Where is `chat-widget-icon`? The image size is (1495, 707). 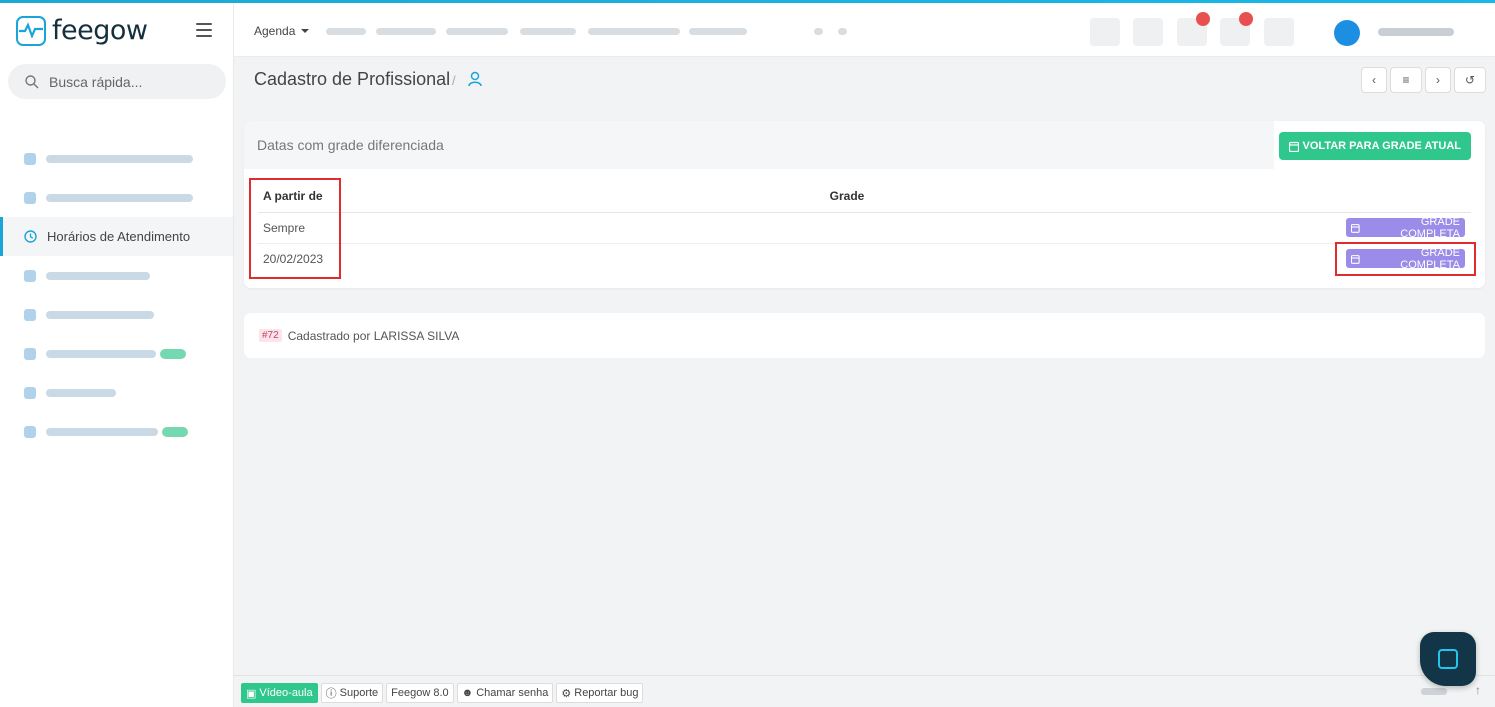 chat-widget-icon is located at coordinates (1448, 659).